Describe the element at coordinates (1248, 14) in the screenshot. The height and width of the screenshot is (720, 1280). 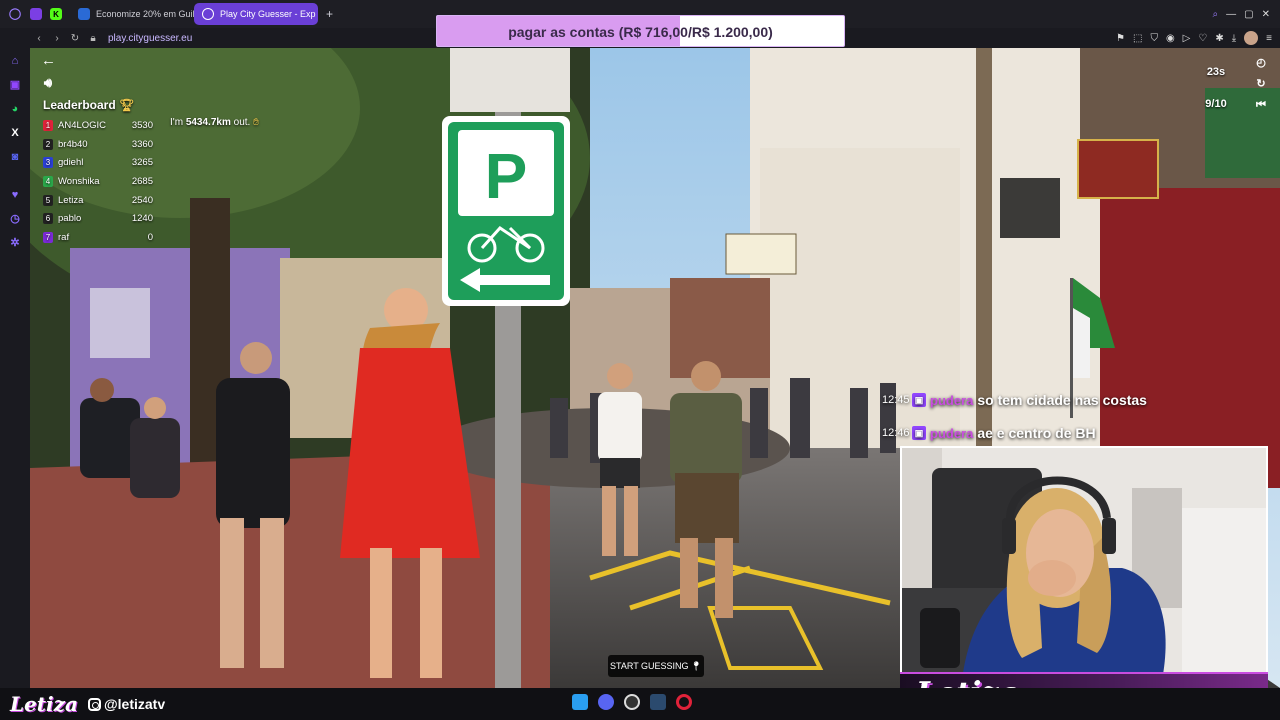
I see `maximize-icon: ▢` at that location.